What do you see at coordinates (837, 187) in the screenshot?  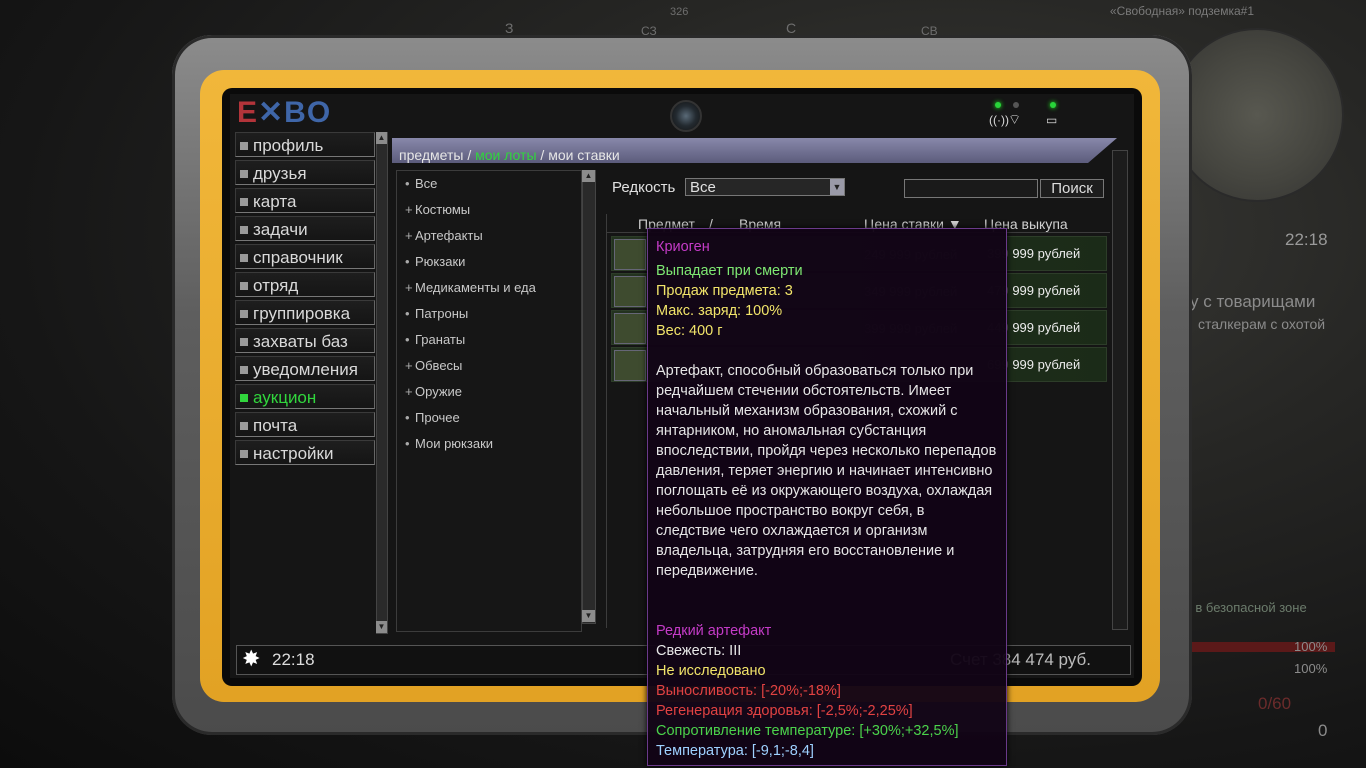 I see `chevron-down-icon: ▼` at bounding box center [837, 187].